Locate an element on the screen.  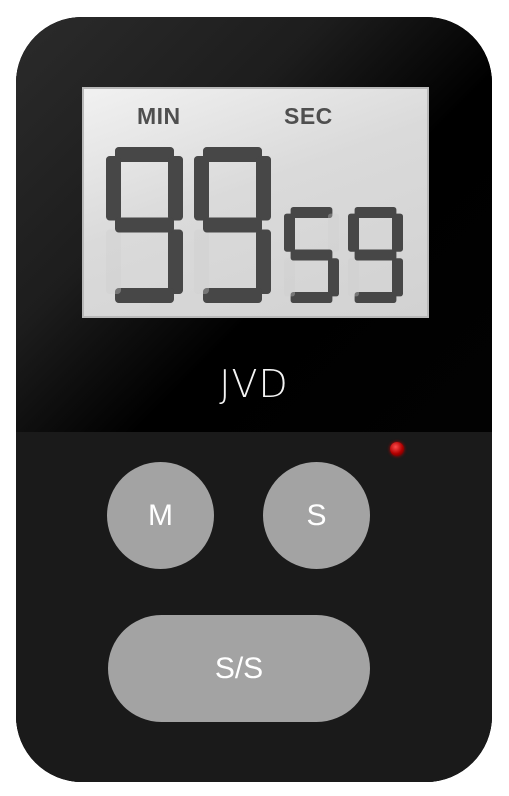
second-digit-2-segment-g is located at coordinates (375, 255).